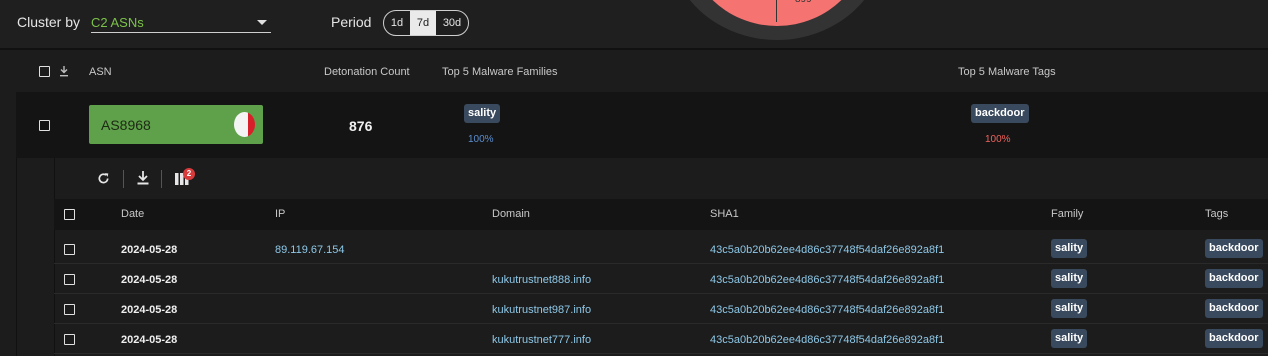 Image resolution: width=1268 pixels, height=356 pixels. What do you see at coordinates (481, 139) in the screenshot?
I see `family-percentage: 100%` at bounding box center [481, 139].